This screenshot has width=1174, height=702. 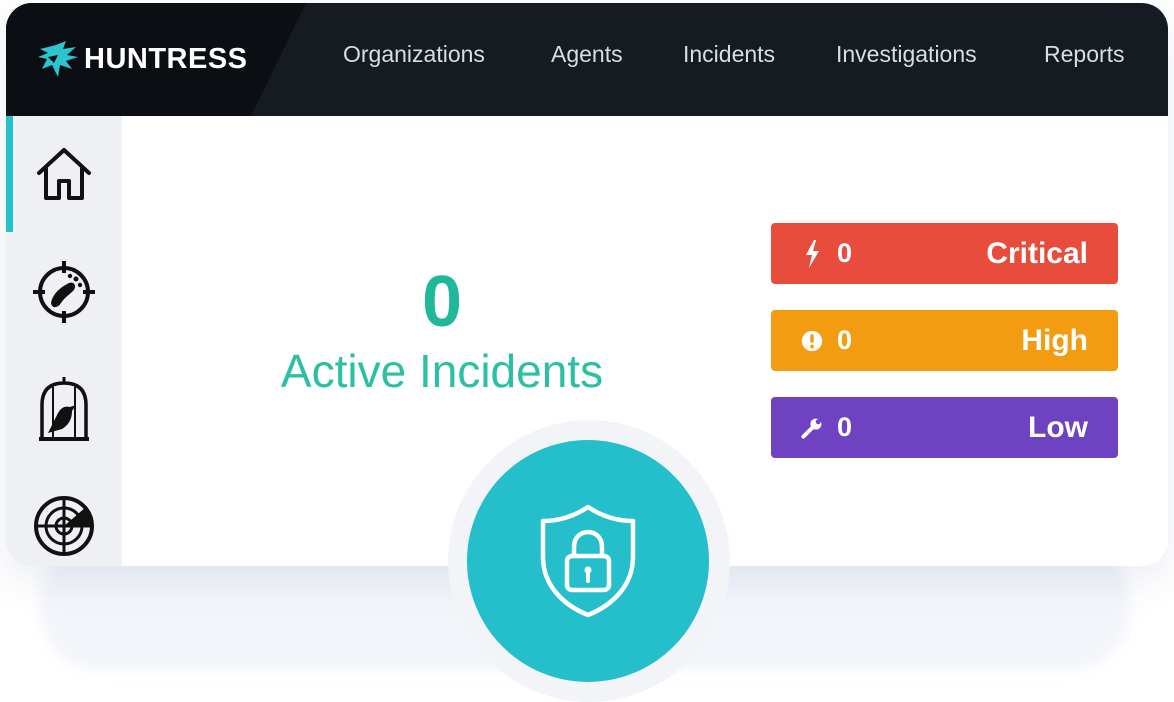 I want to click on lightning-icon, so click(x=812, y=254).